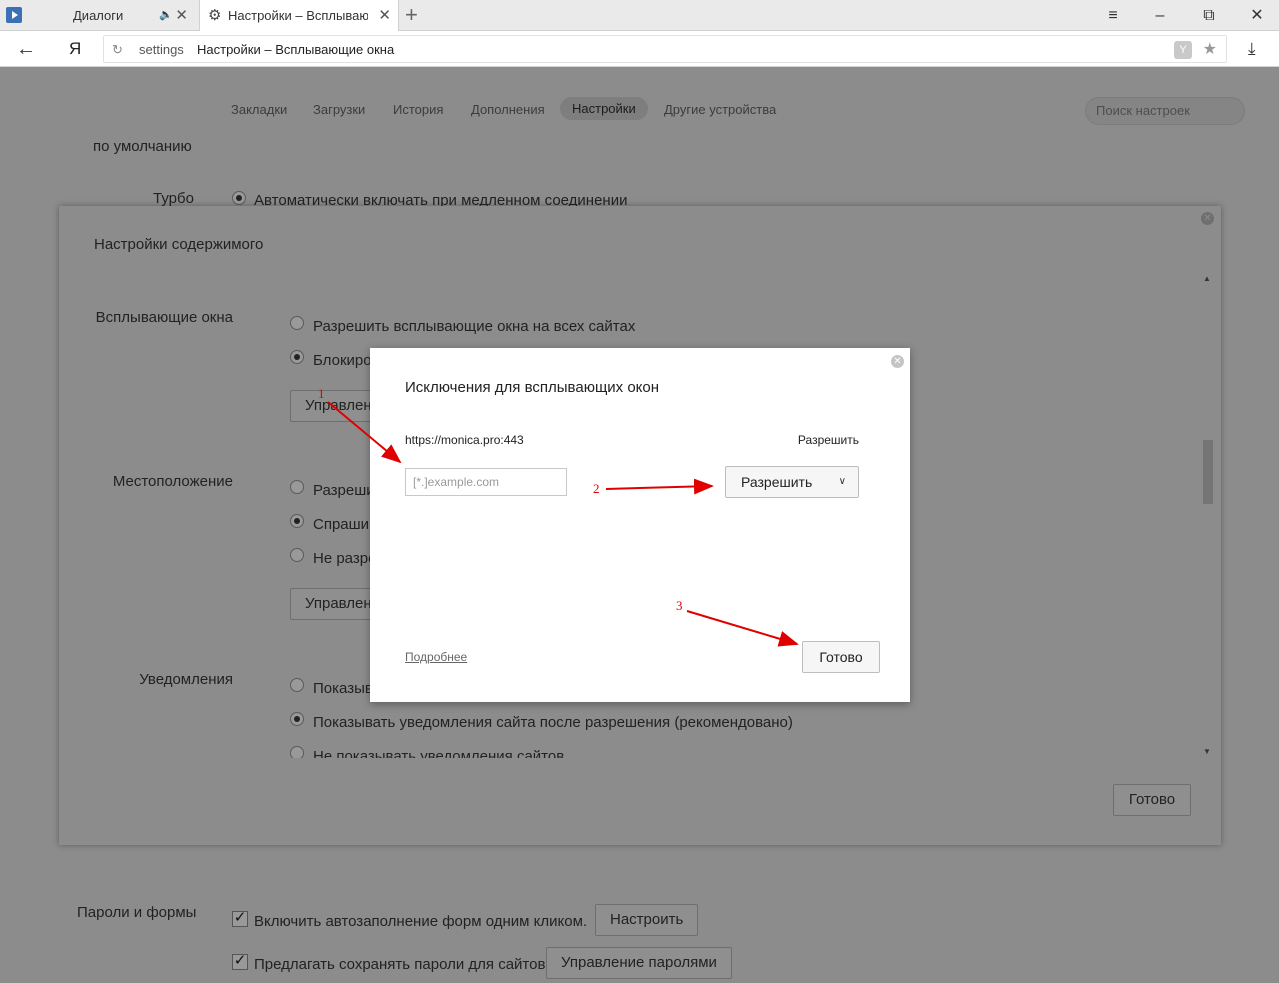  What do you see at coordinates (842, 481) in the screenshot?
I see `chevron-down-icon: ∨` at bounding box center [842, 481].